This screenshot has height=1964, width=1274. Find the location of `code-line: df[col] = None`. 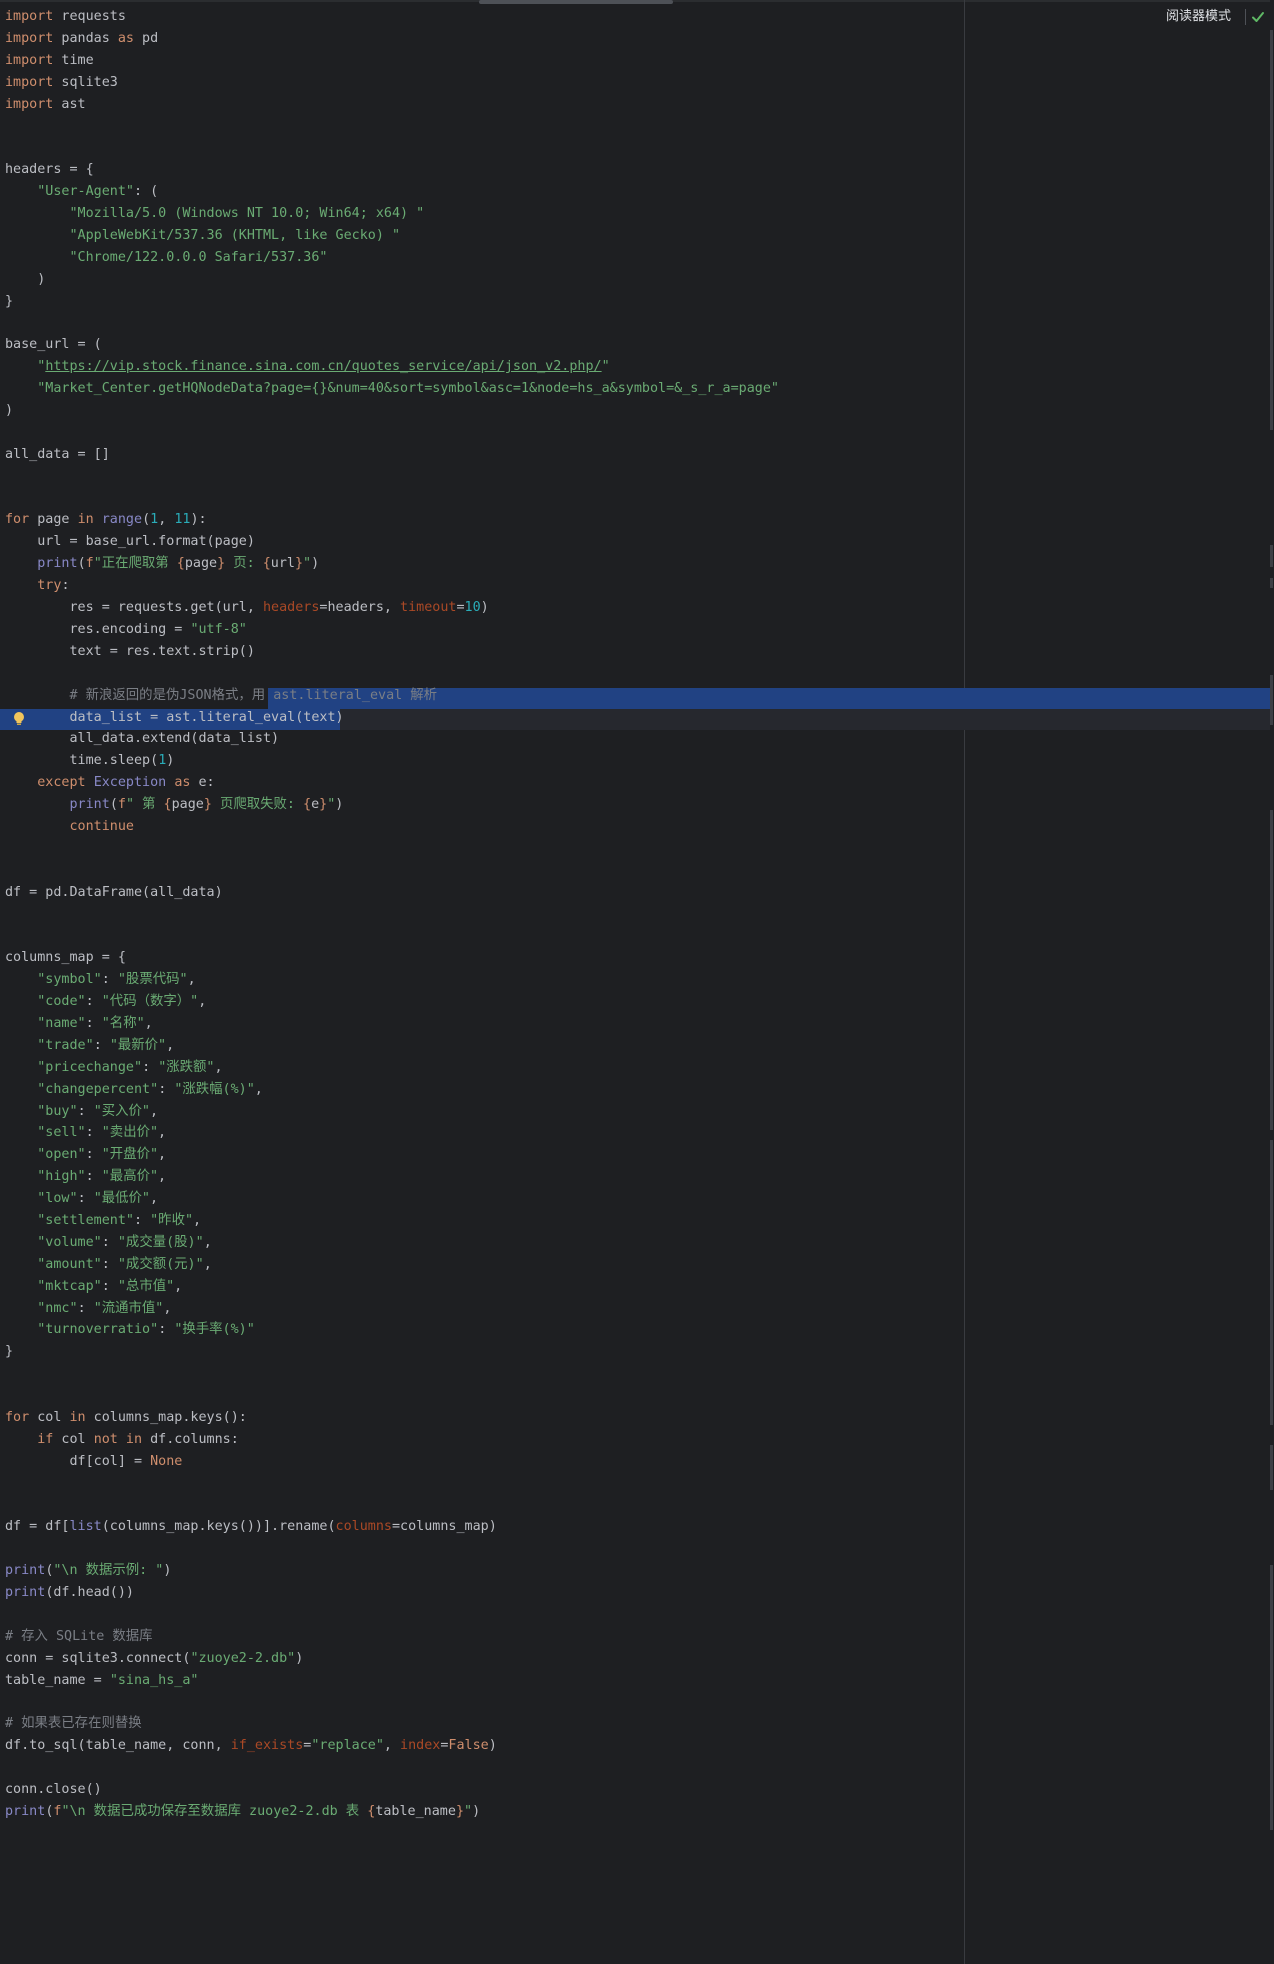

code-line: df[col] = None is located at coordinates (639, 1462).